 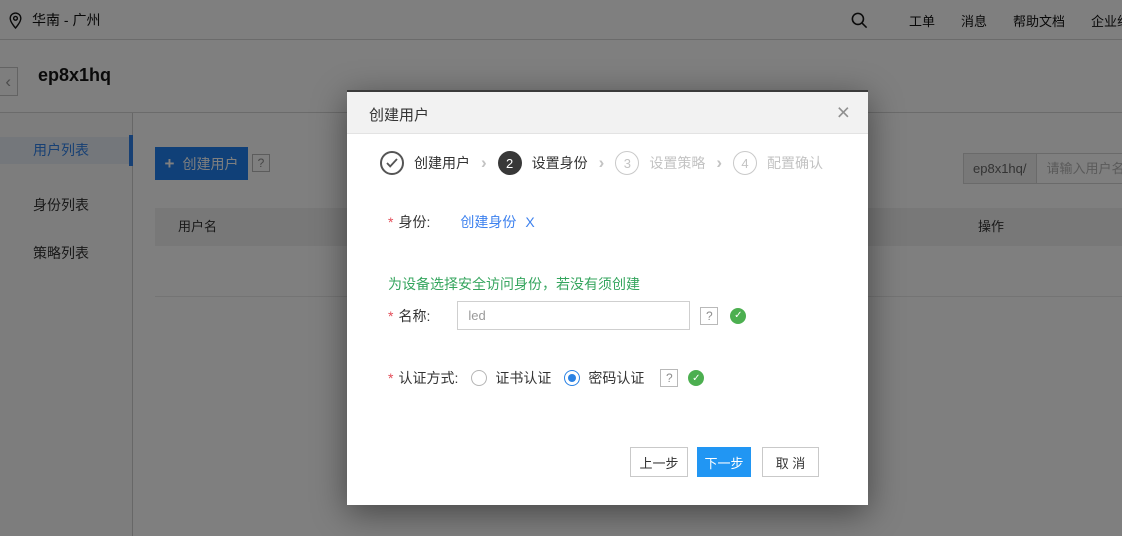 What do you see at coordinates (442, 163) in the screenshot?
I see `step-1-label: 创建用户` at bounding box center [442, 163].